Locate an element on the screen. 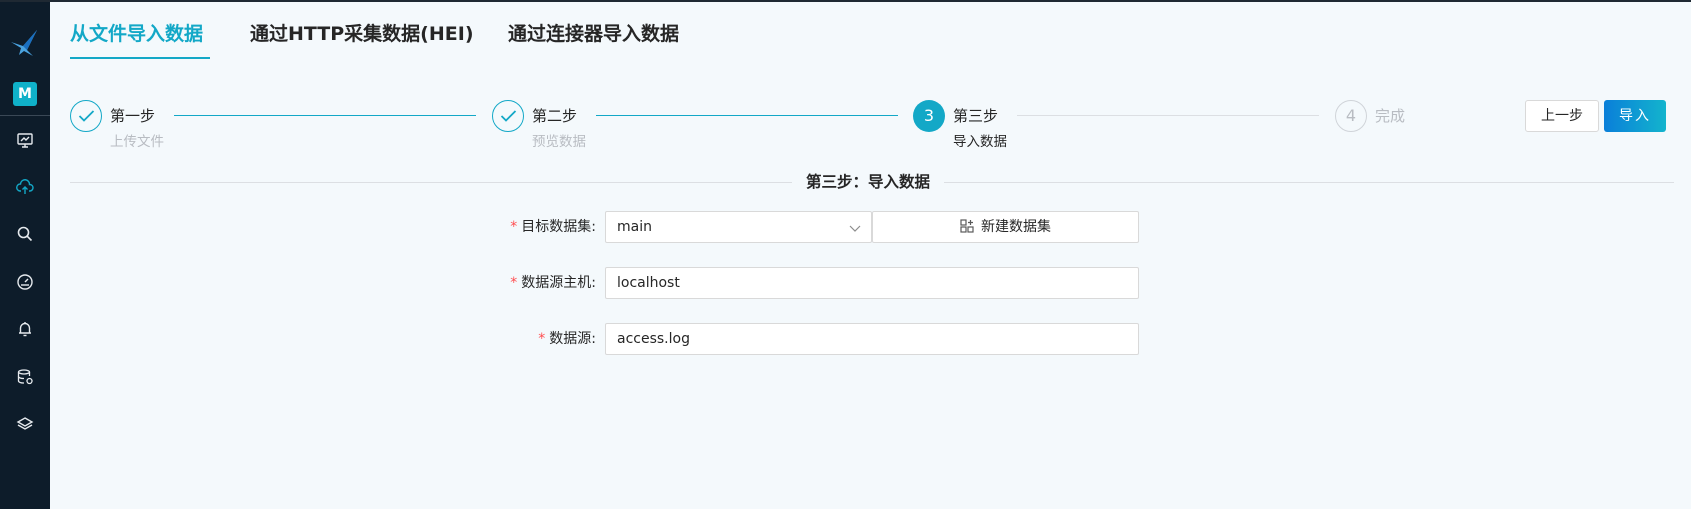  steps-progress: 第一步 上传文件 第二步 预览数据 3 第三步 导入数据 4 完成 is located at coordinates (740, 130).